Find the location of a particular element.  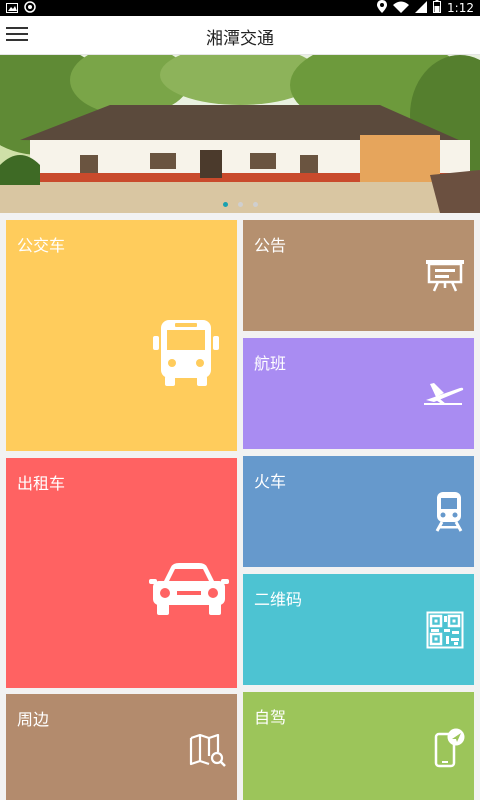

tile-taxi: 出租车 is located at coordinates (121, 573).